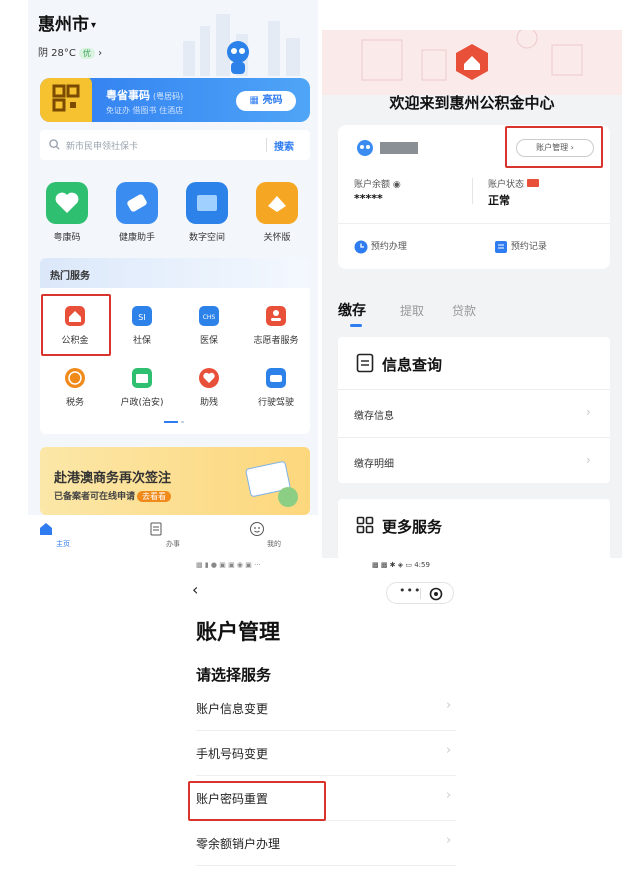 This screenshot has height=869, width=622. What do you see at coordinates (412, 310) in the screenshot?
I see `tab-withdraw: 提取` at bounding box center [412, 310].